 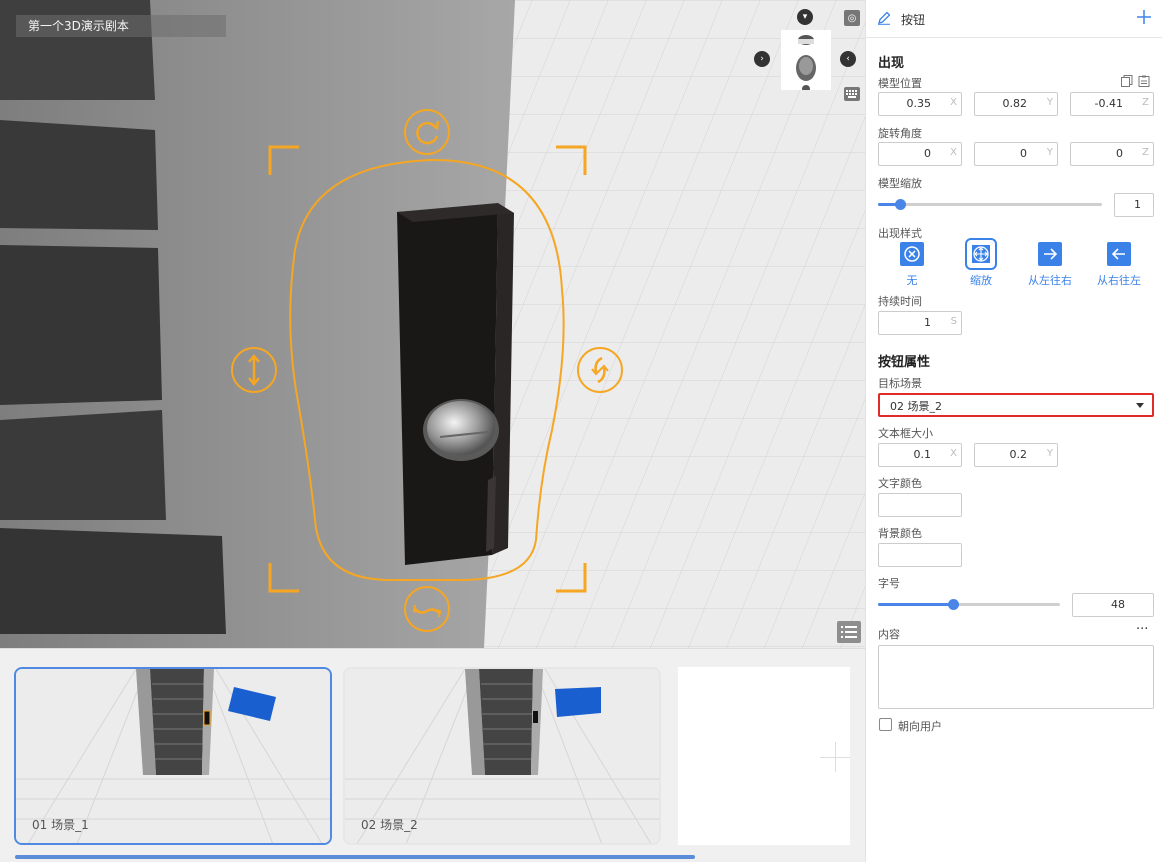 What do you see at coordinates (848, 59) in the screenshot?
I see `chevron-left-icon: ‹` at bounding box center [848, 59].